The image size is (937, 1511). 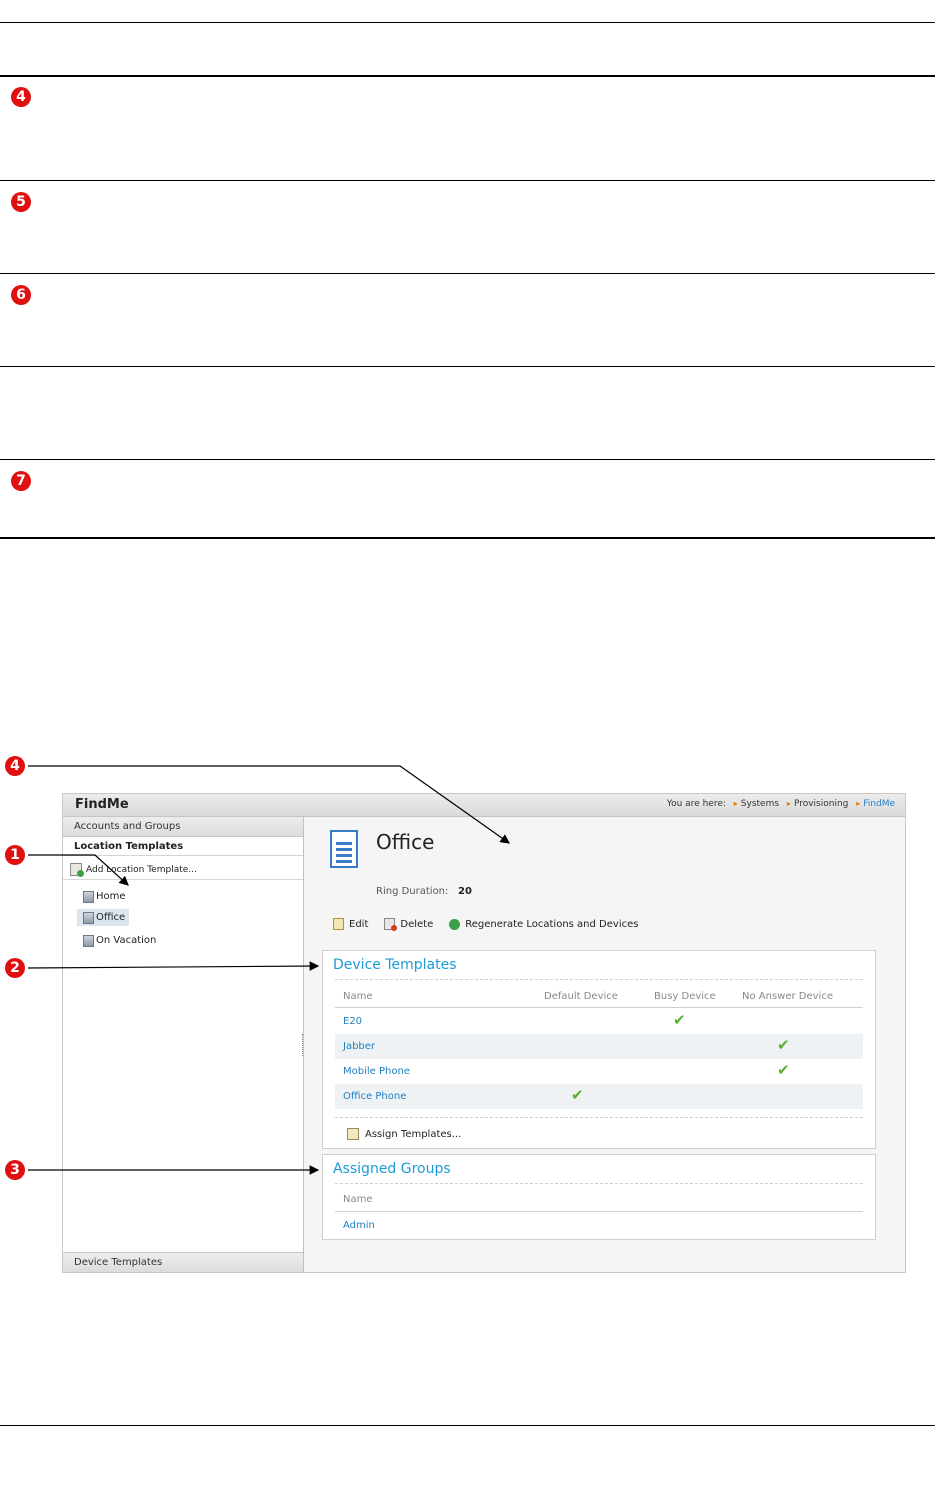 What do you see at coordinates (395, 965) in the screenshot?
I see `device-templates-heading: Device Templates` at bounding box center [395, 965].